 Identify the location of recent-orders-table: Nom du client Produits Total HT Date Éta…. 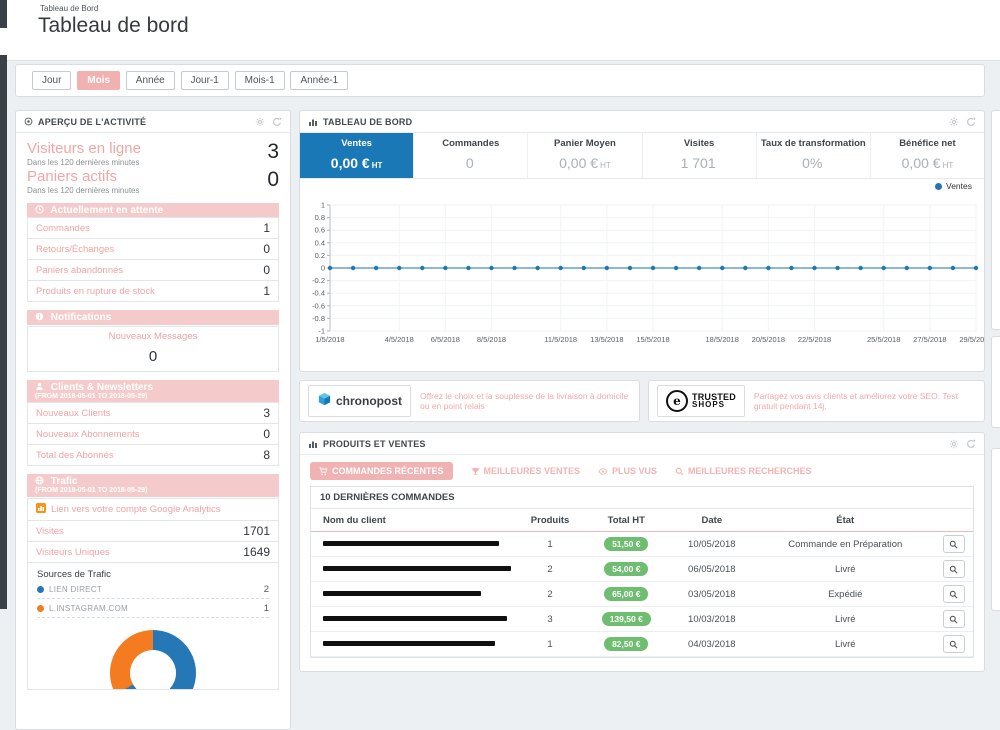
(642, 583).